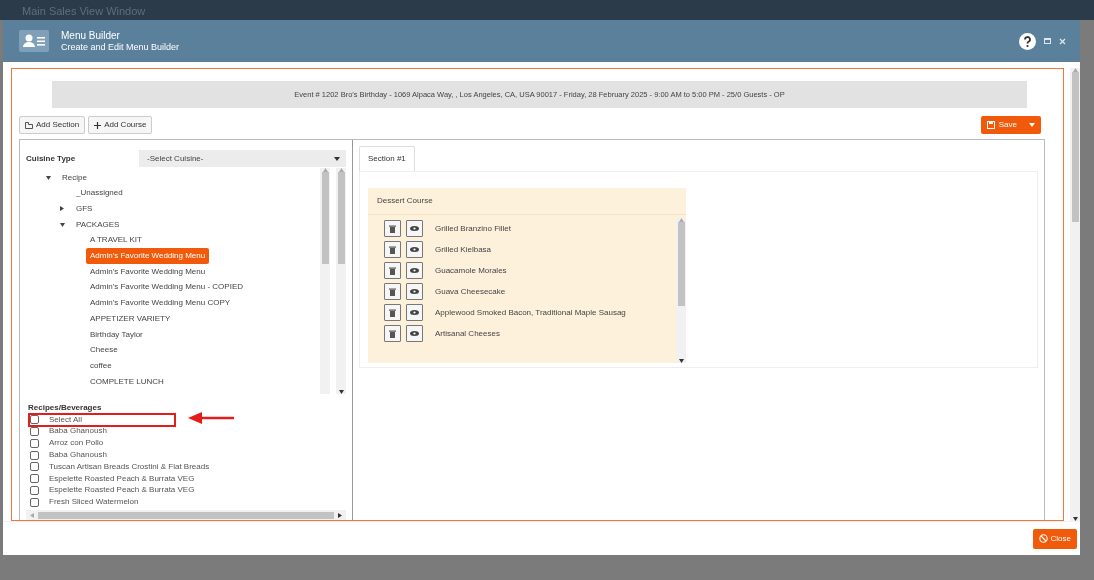 Image resolution: width=1094 pixels, height=580 pixels. Describe the element at coordinates (65, 407) in the screenshot. I see `recipes-heading: Recipes/Beverages` at that location.